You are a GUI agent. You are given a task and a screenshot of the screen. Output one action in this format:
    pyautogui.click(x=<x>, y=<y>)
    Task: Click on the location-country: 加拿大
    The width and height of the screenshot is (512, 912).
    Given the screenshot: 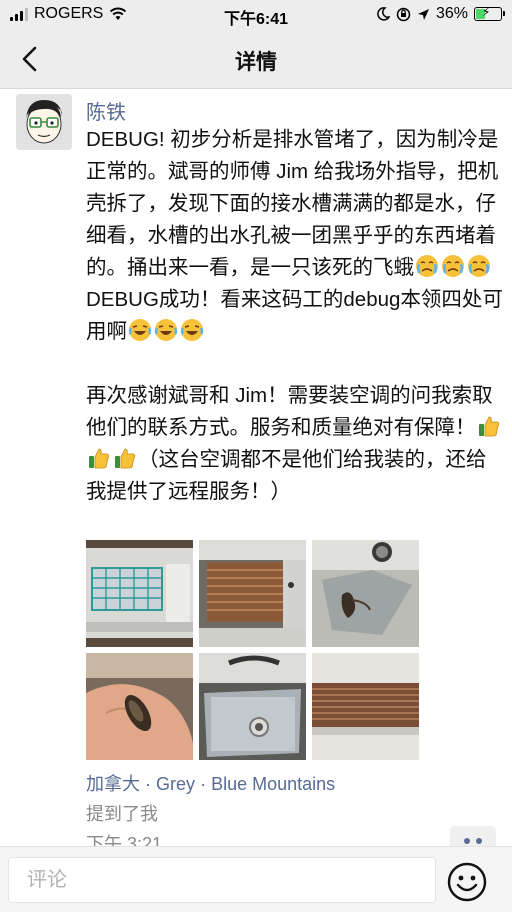 What is the action you would take?
    pyautogui.click(x=113, y=784)
    